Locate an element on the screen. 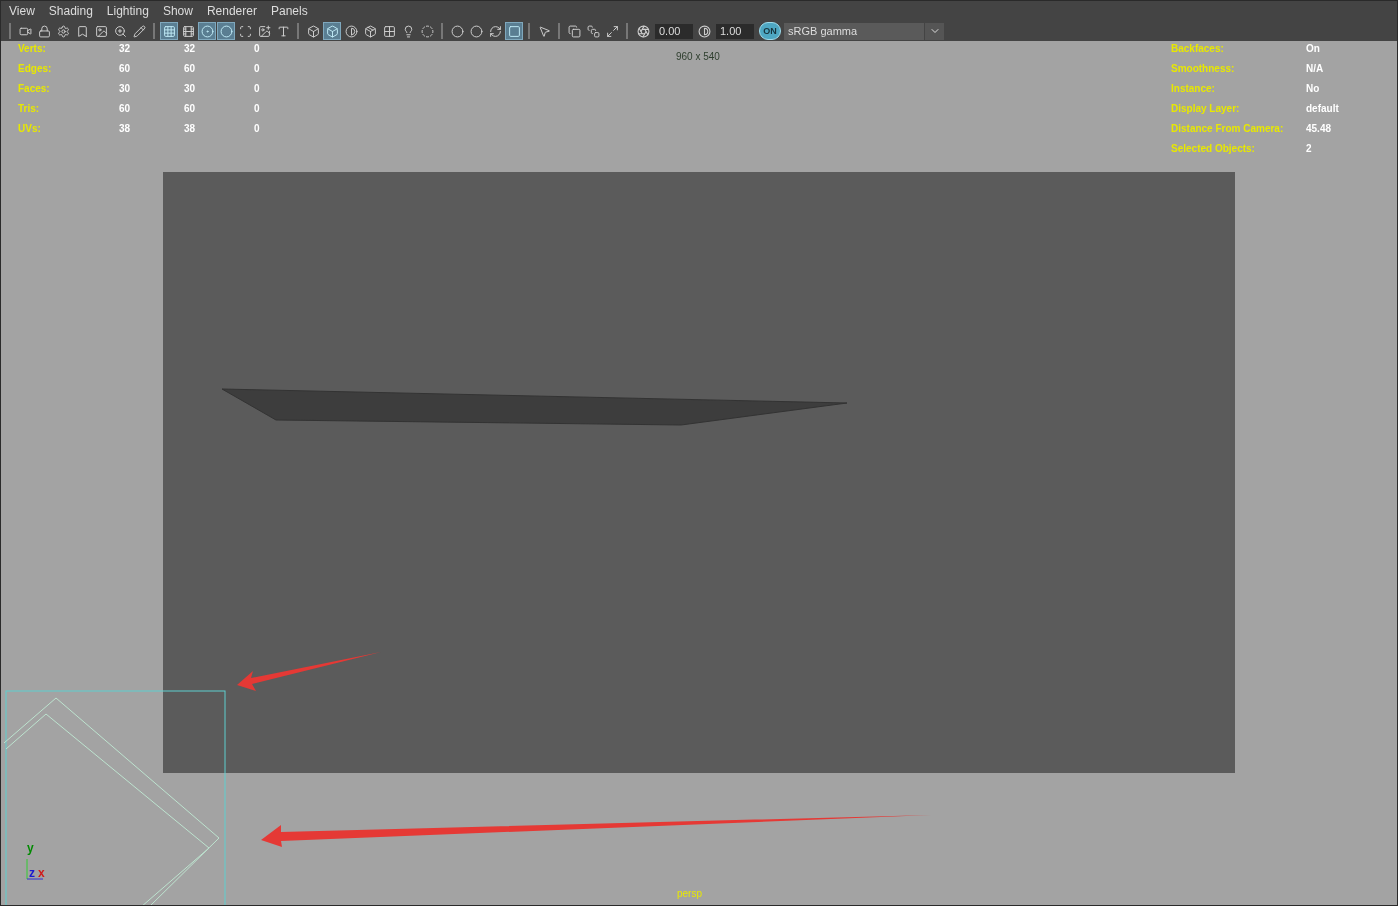  image-icon is located at coordinates (101, 31).